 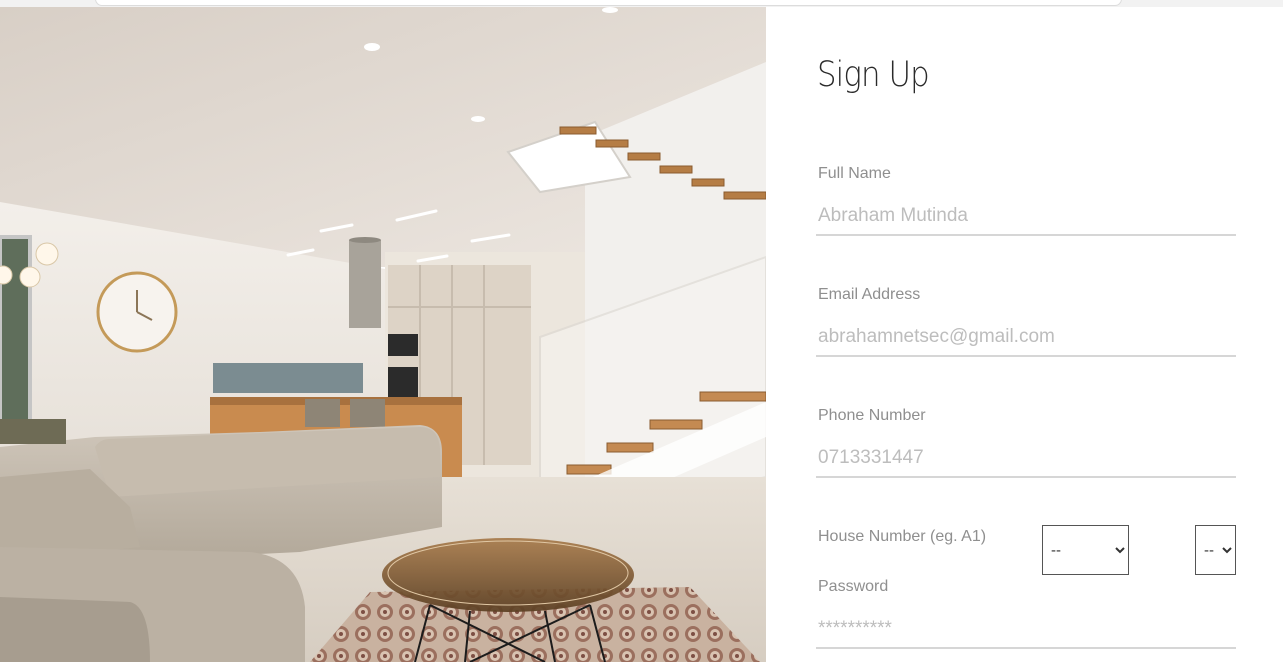 What do you see at coordinates (854, 173) in the screenshot?
I see `full-name-label: Full Name` at bounding box center [854, 173].